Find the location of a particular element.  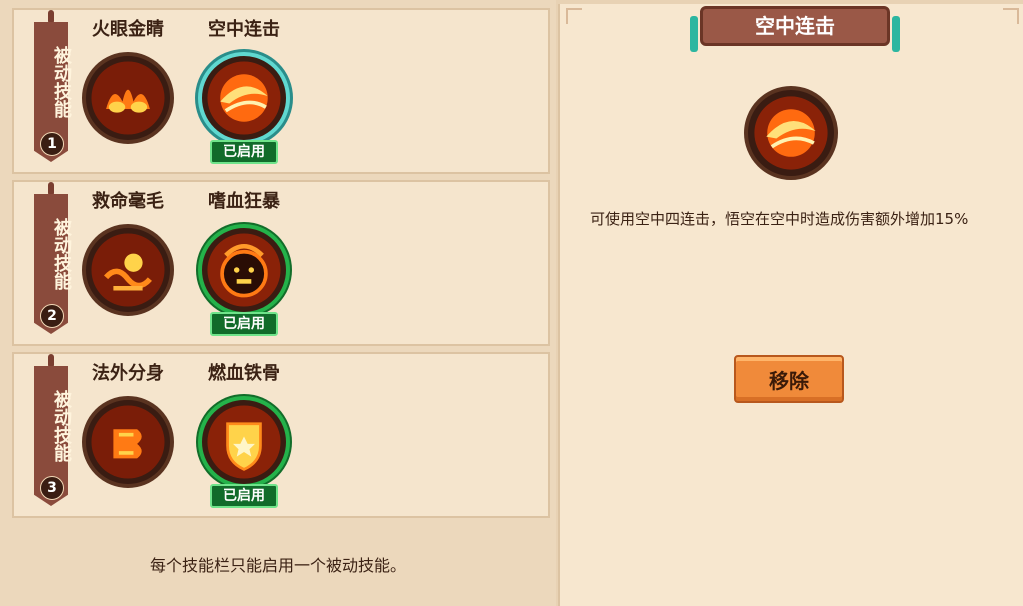

skill-card: 嗜血狂暴 已启用 is located at coordinates (244, 263).